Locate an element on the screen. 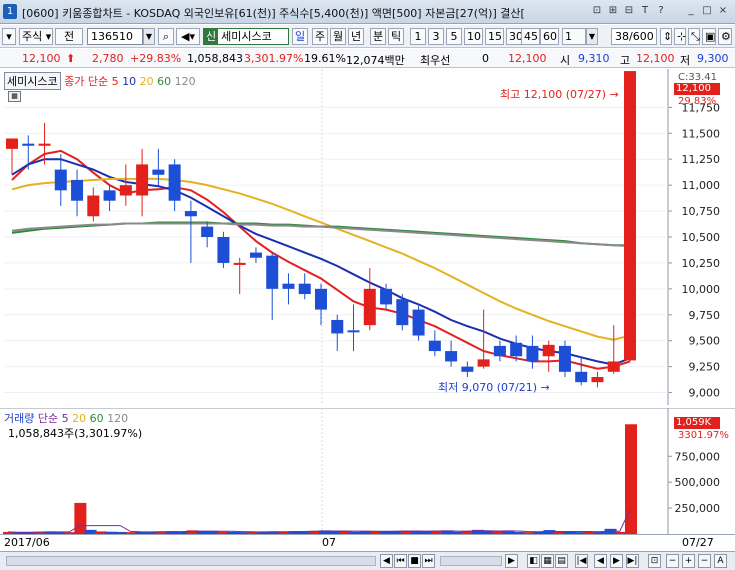  window-btn-1: ⊡ is located at coordinates (597, 11).